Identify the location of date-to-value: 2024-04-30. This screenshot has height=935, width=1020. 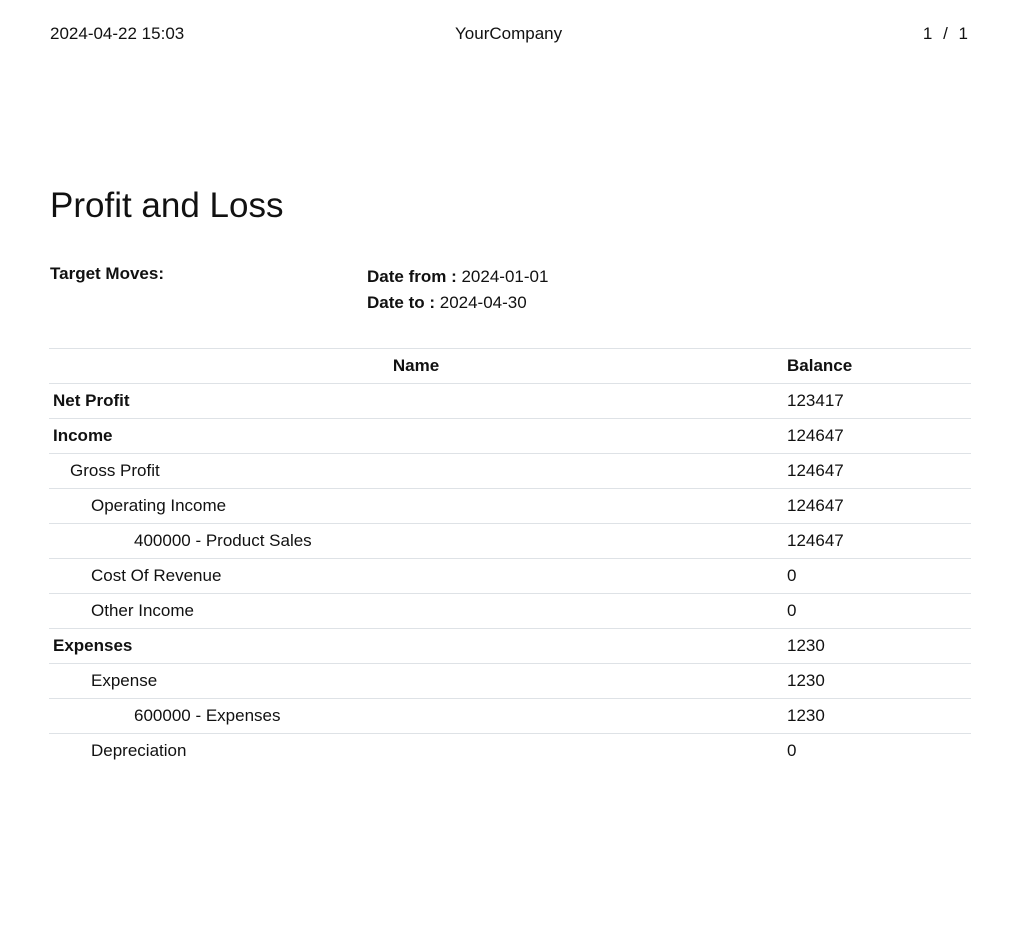
(483, 302).